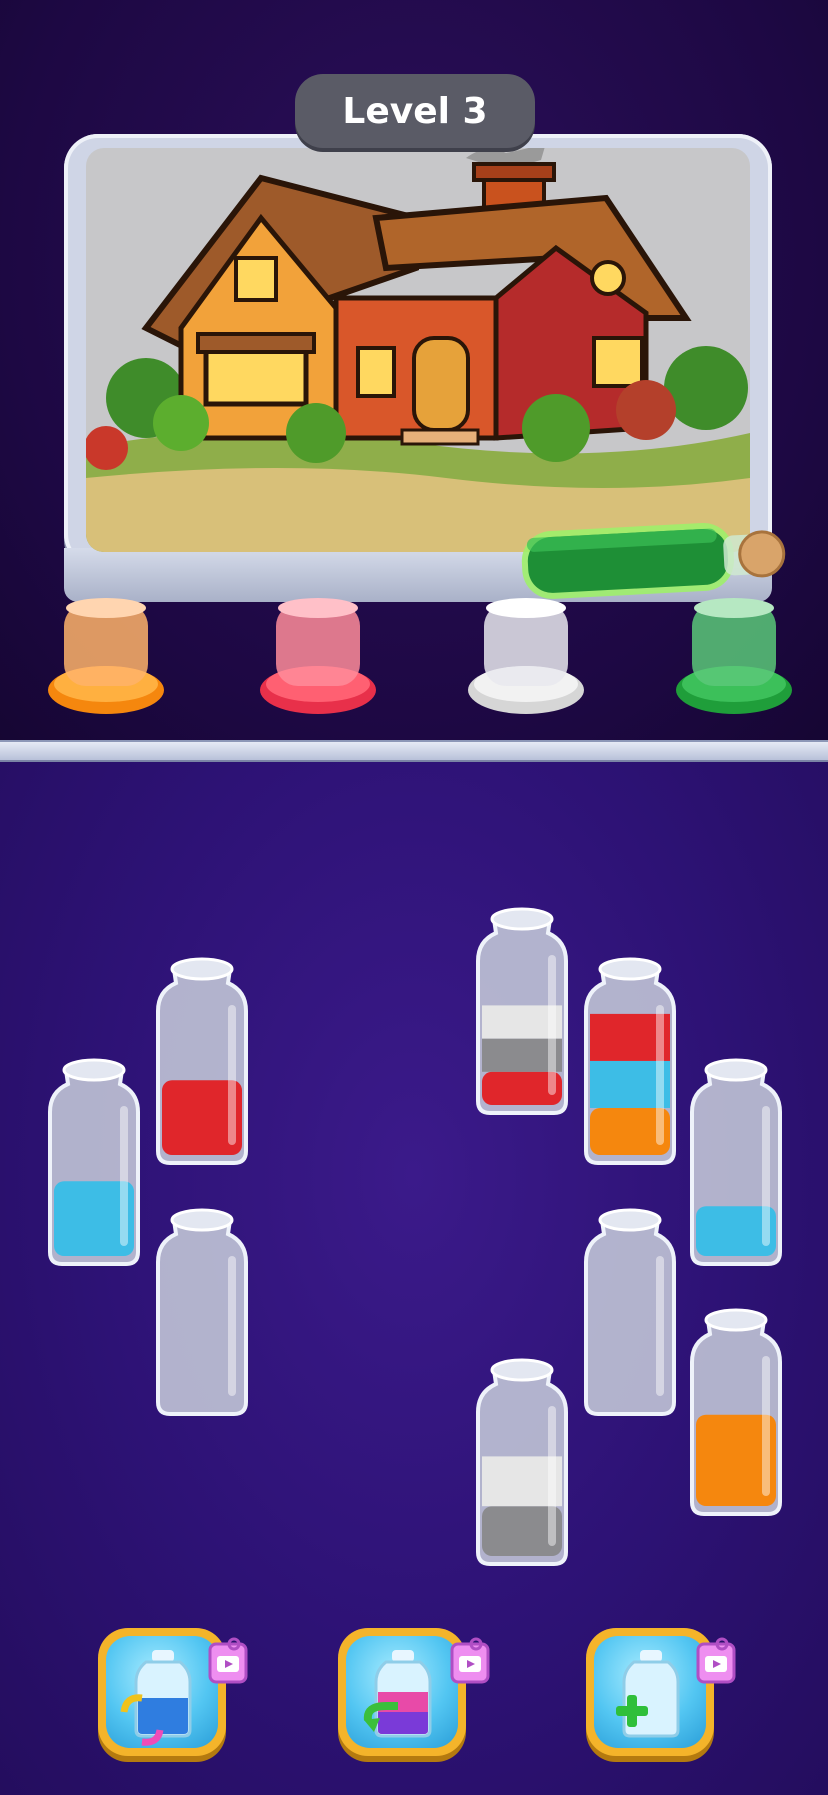 Image resolution: width=828 pixels, height=1795 pixels. I want to click on color-pot-green, so click(734, 657).